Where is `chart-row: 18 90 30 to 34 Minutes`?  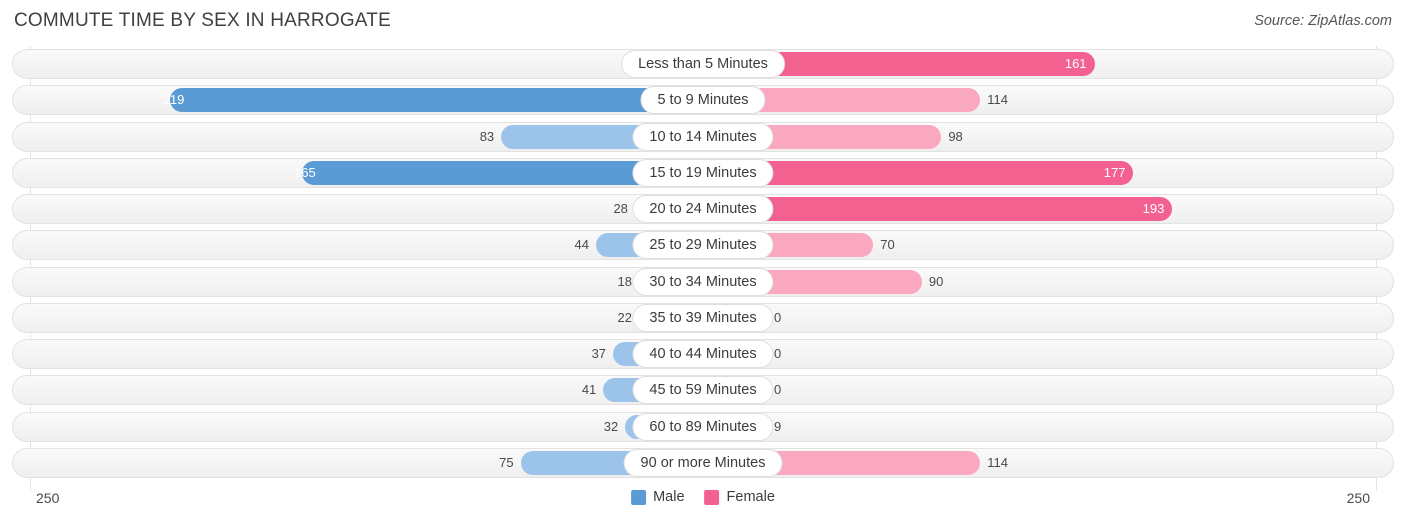
chart-row: 18 90 30 to 34 Minutes is located at coordinates (703, 281).